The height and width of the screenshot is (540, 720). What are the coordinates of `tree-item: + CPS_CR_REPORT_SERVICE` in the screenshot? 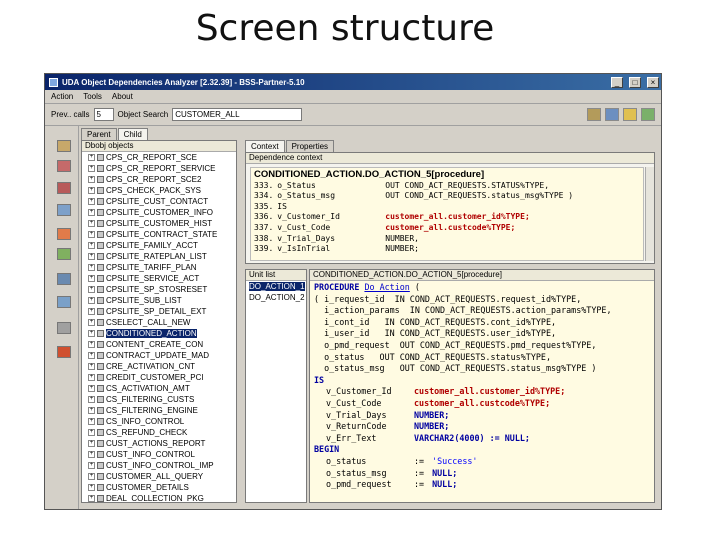 It's located at (159, 168).